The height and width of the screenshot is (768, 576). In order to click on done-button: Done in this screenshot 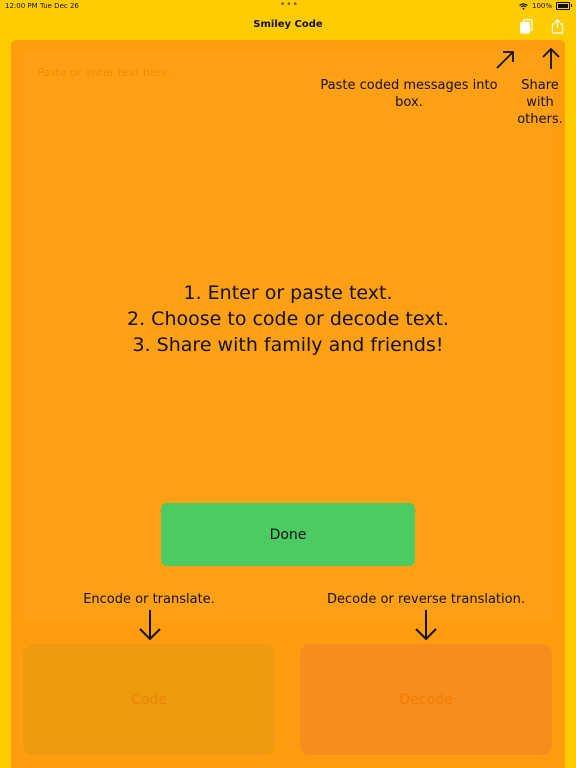, I will do `click(288, 534)`.